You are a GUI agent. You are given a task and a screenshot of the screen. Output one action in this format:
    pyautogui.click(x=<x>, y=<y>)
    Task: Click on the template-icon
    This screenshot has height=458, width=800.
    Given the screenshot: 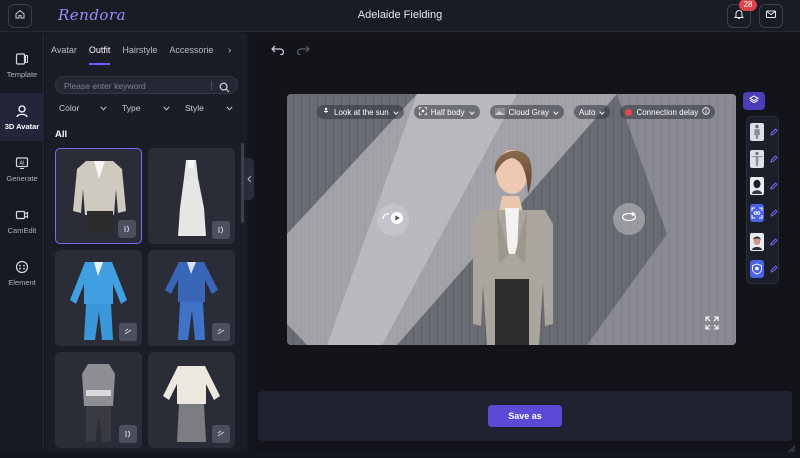 What is the action you would take?
    pyautogui.click(x=22, y=59)
    